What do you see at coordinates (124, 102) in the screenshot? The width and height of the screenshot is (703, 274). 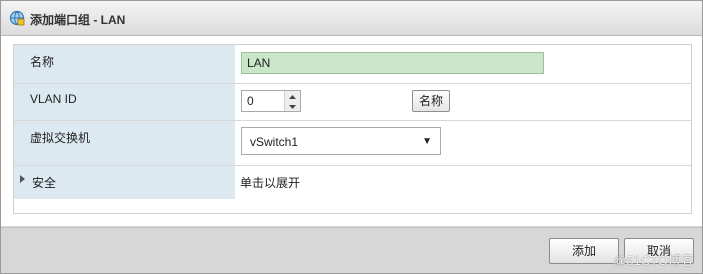 I see `vlan-label-cell: VLAN ID` at bounding box center [124, 102].